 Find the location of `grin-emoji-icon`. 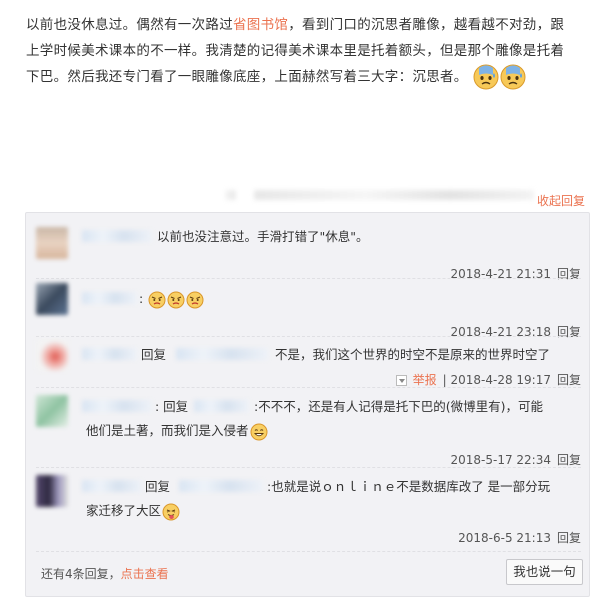

grin-emoji-icon is located at coordinates (259, 431).